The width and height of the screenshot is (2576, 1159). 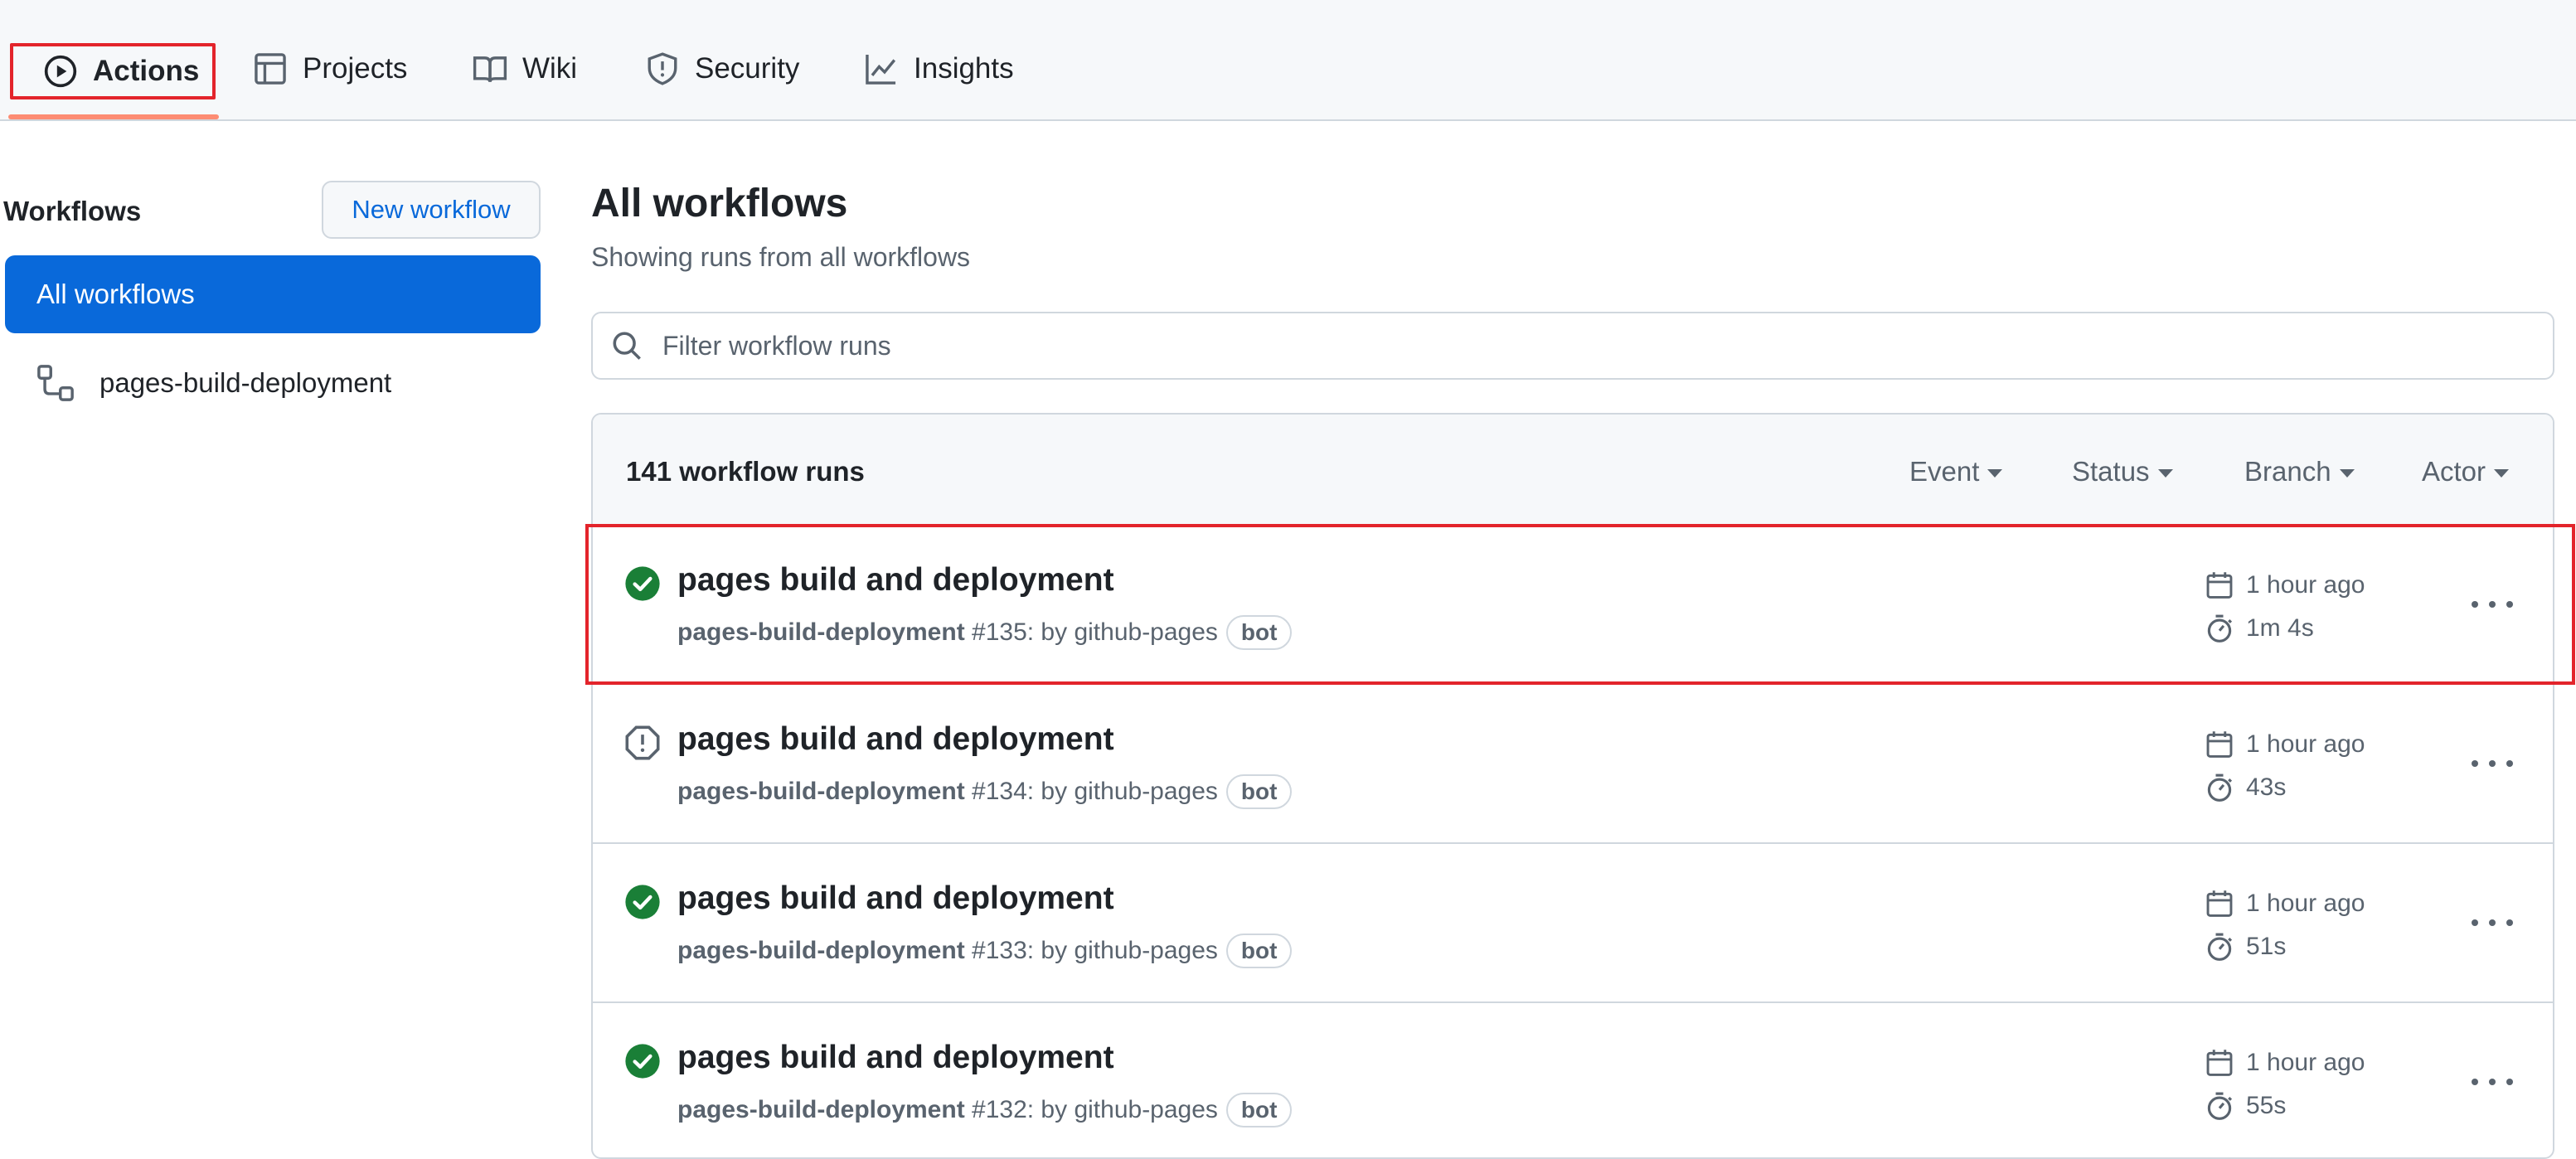 I want to click on tab-projects: Projects, so click(x=330, y=69).